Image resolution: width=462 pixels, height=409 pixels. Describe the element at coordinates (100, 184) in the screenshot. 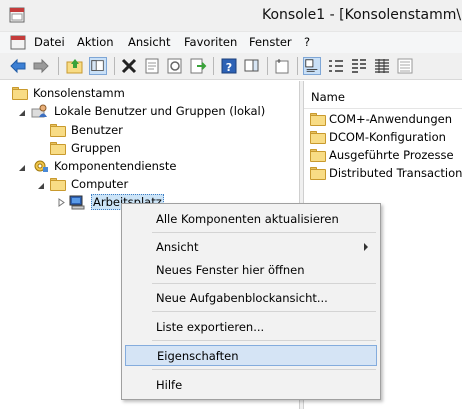

I see `tree-label: Computer` at that location.